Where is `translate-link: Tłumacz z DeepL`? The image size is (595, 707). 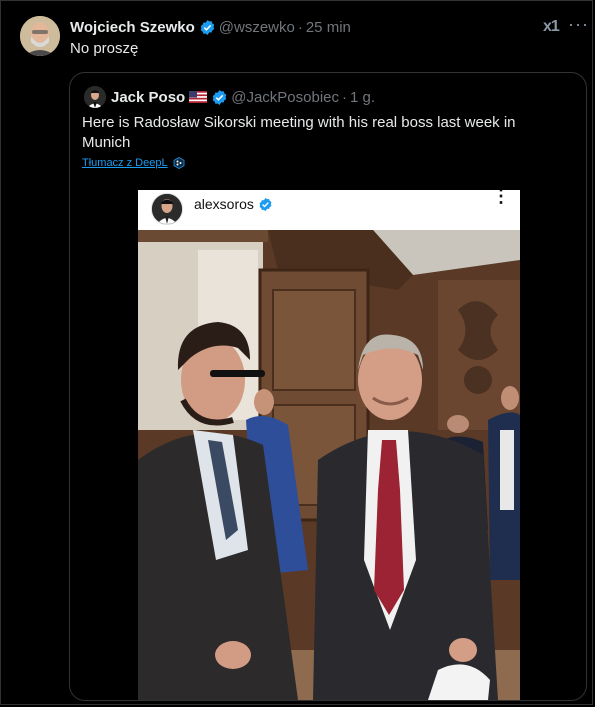 translate-link: Tłumacz z DeepL is located at coordinates (133, 163).